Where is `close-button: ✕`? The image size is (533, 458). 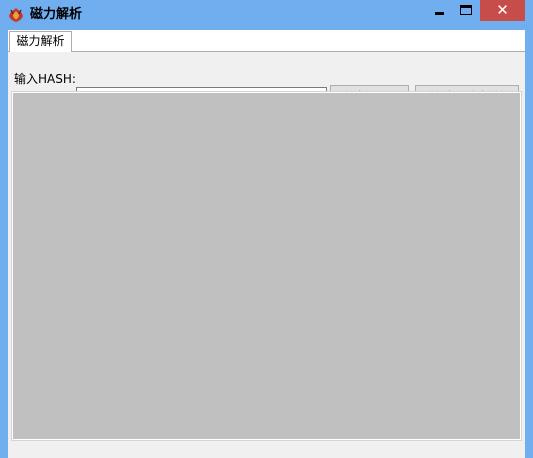
close-button: ✕ is located at coordinates (502, 10).